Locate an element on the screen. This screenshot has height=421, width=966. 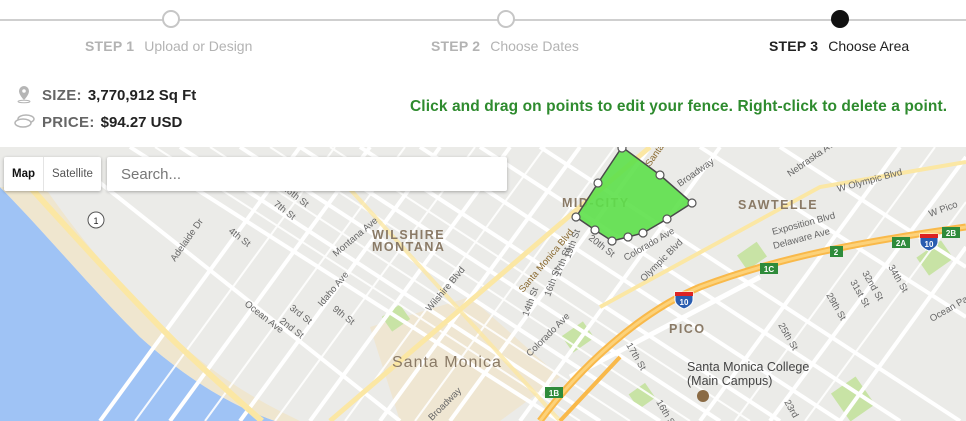
map-pin-icon is located at coordinates (25, 96).